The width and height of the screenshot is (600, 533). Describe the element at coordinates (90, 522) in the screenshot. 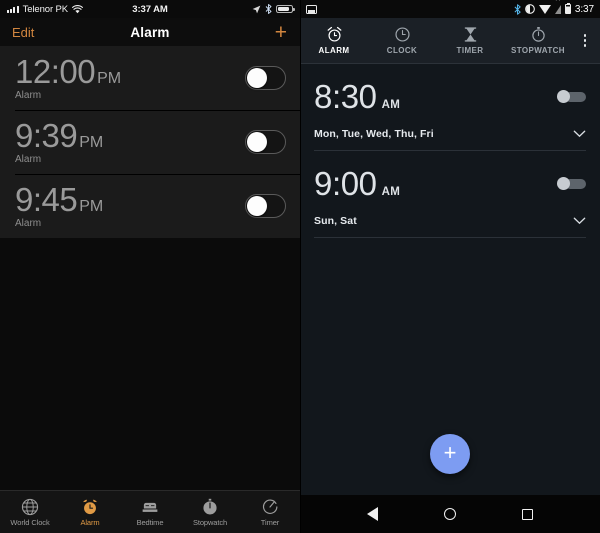

I see `tab-label: Alarm` at that location.